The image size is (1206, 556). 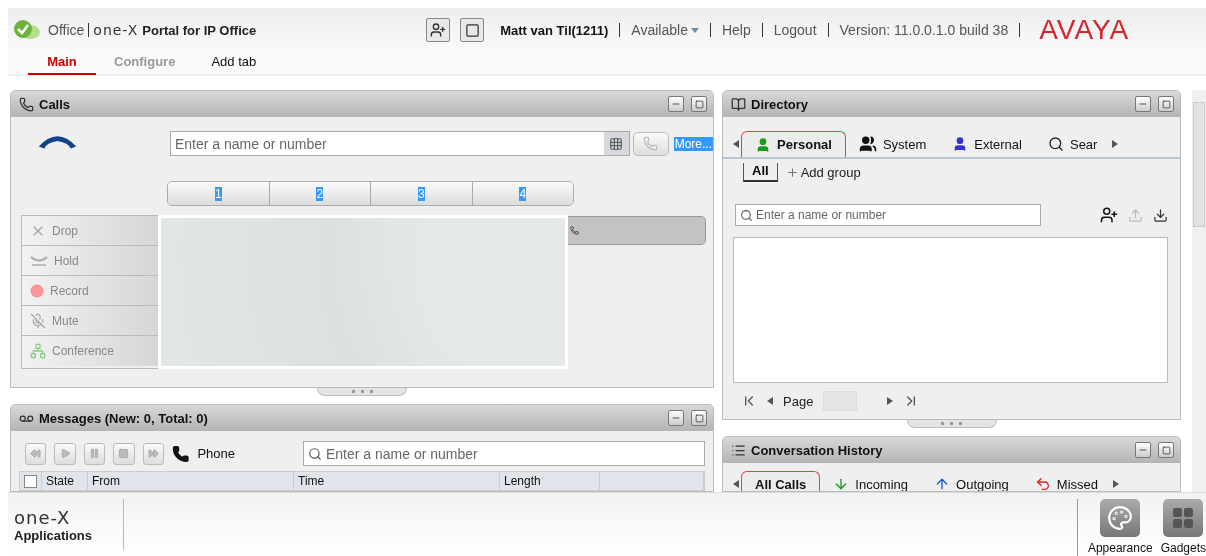 I want to click on window-button, so click(x=472, y=30).